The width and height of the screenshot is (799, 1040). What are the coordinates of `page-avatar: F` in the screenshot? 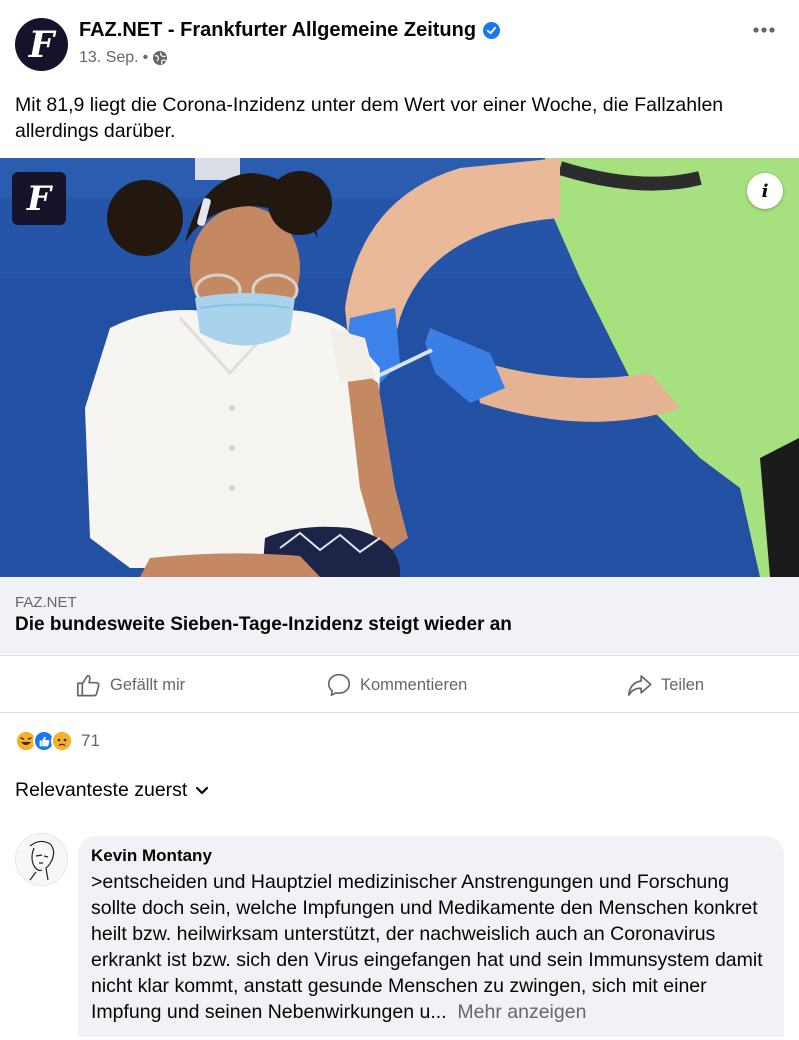 It's located at (41, 44).